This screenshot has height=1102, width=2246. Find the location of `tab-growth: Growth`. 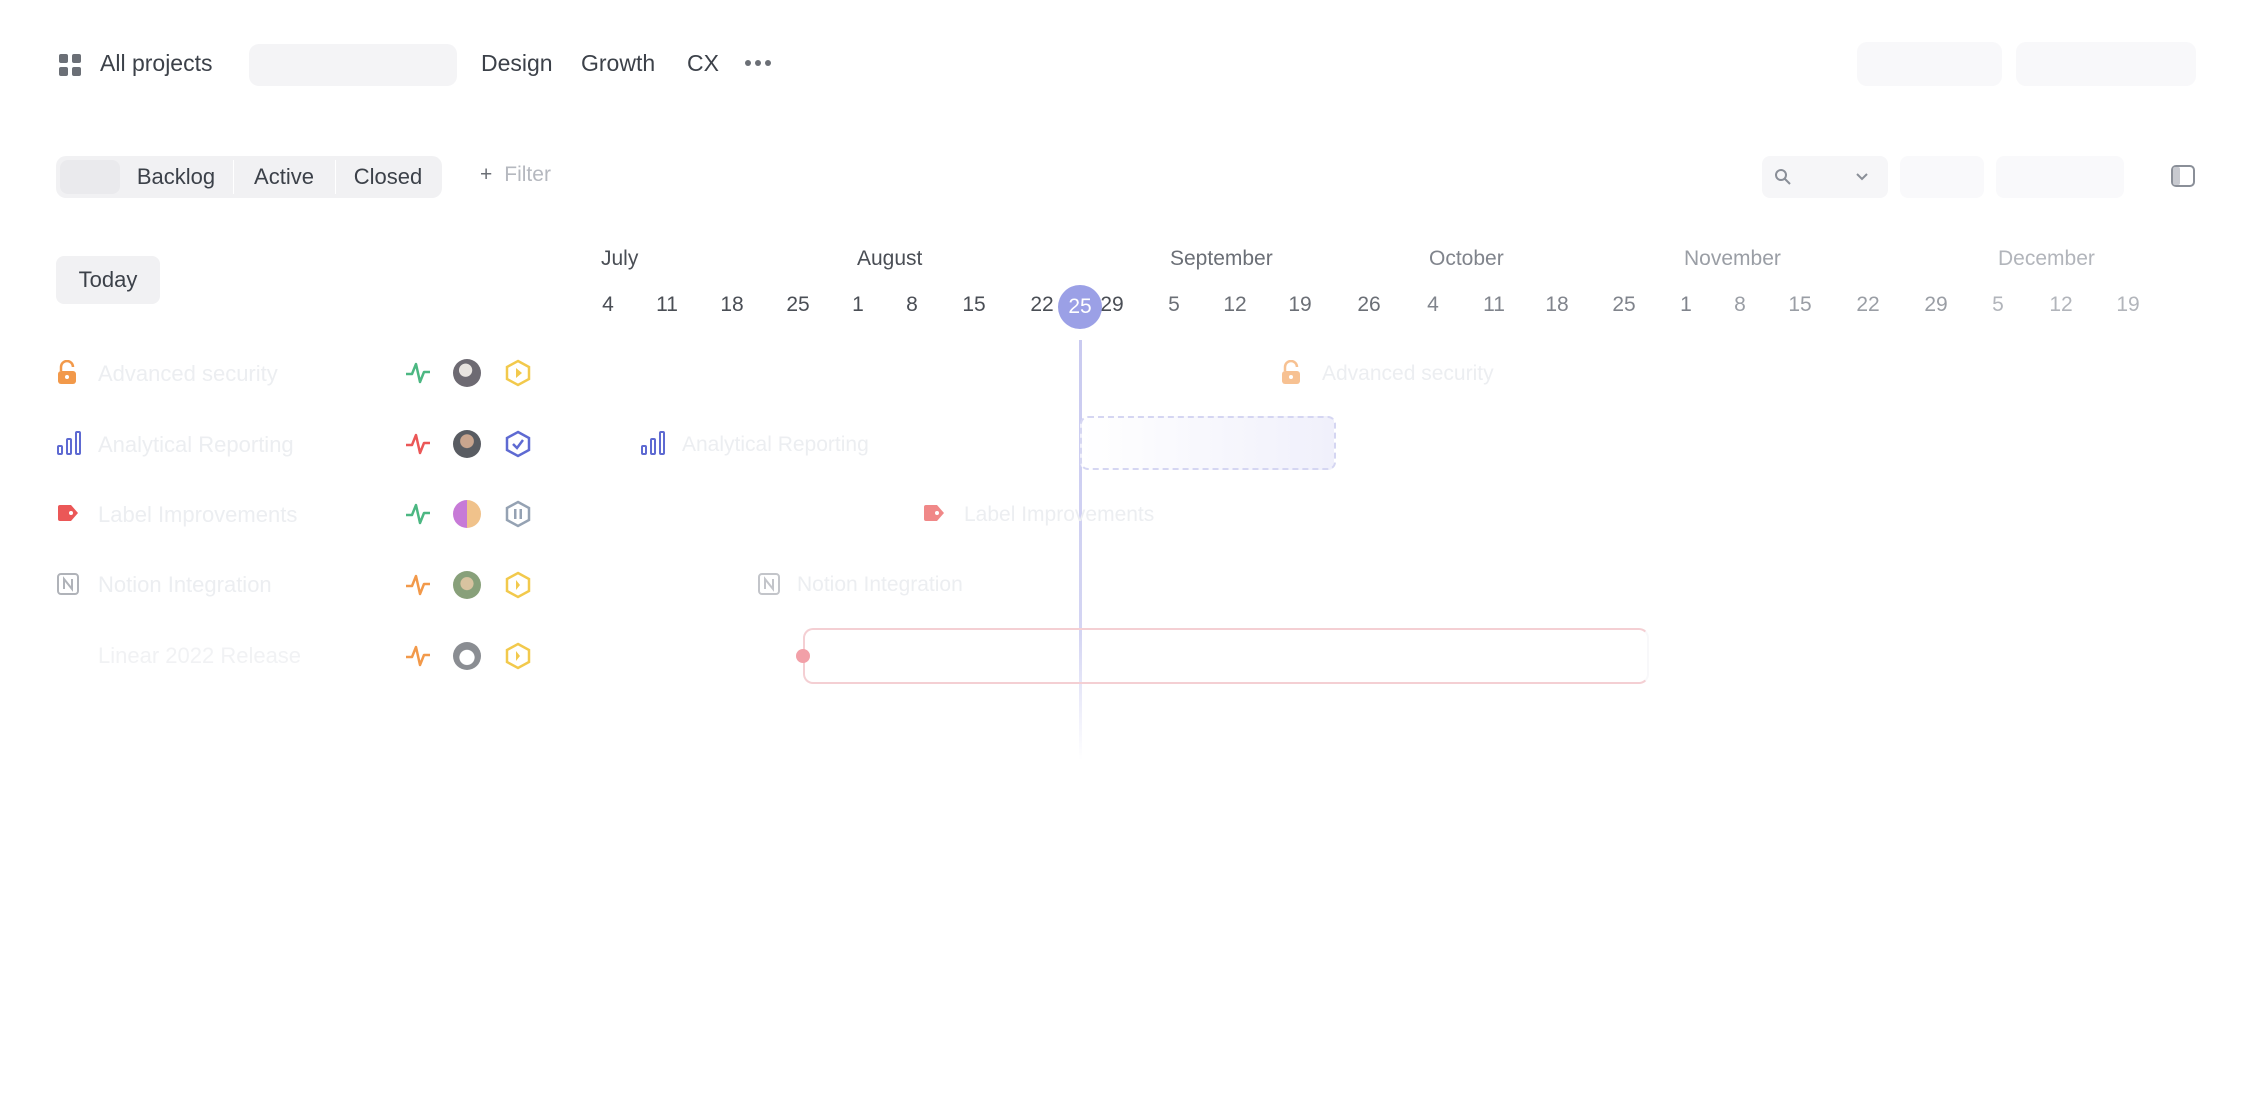

tab-growth: Growth is located at coordinates (618, 63).